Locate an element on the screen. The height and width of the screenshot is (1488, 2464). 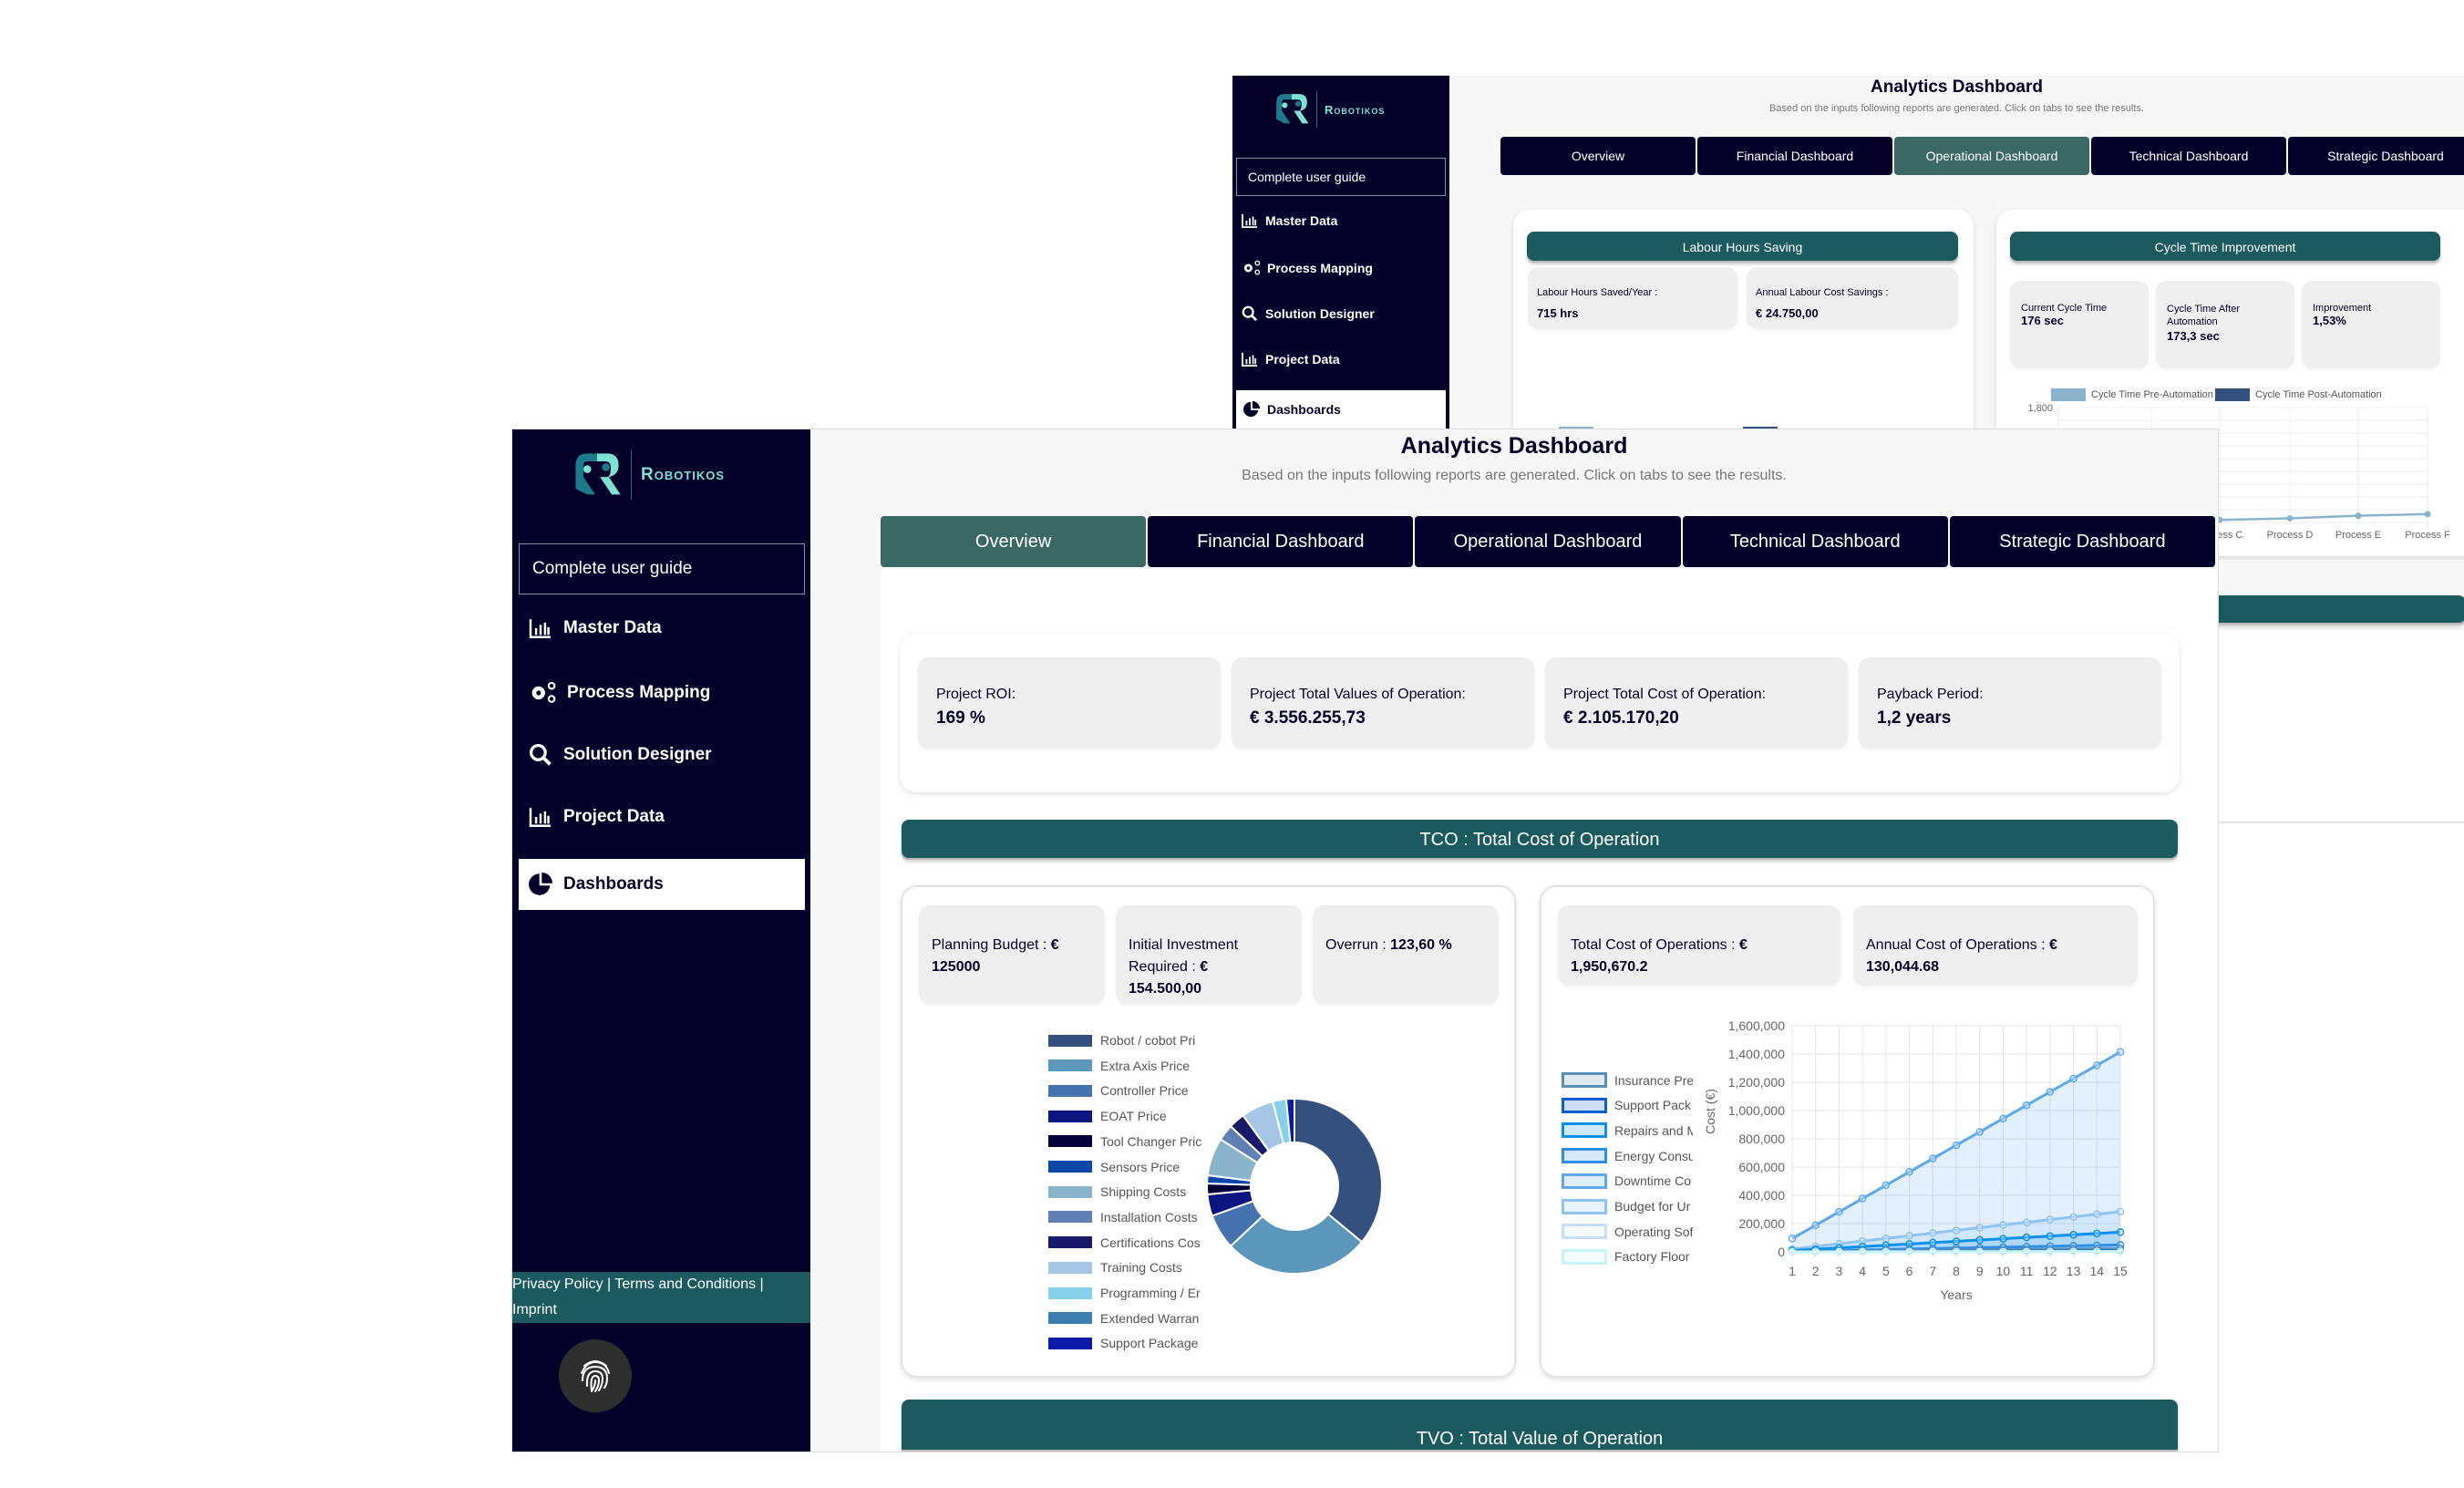
legend-item: Programming / Er is located at coordinates (1130, 1293).